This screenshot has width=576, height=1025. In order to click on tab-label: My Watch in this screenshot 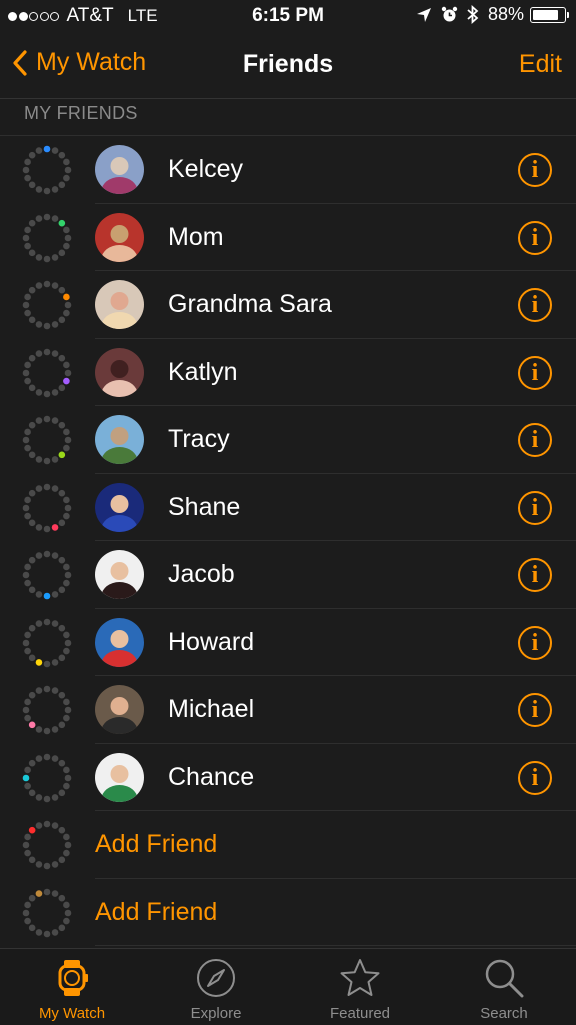, I will do `click(72, 1013)`.